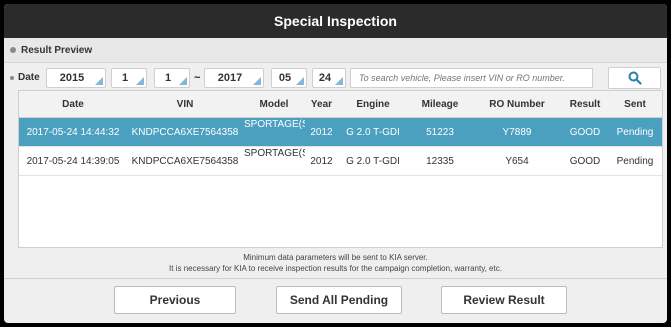 Image resolution: width=671 pixels, height=327 pixels. I want to click on title-bar: Special Inspection, so click(335, 21).